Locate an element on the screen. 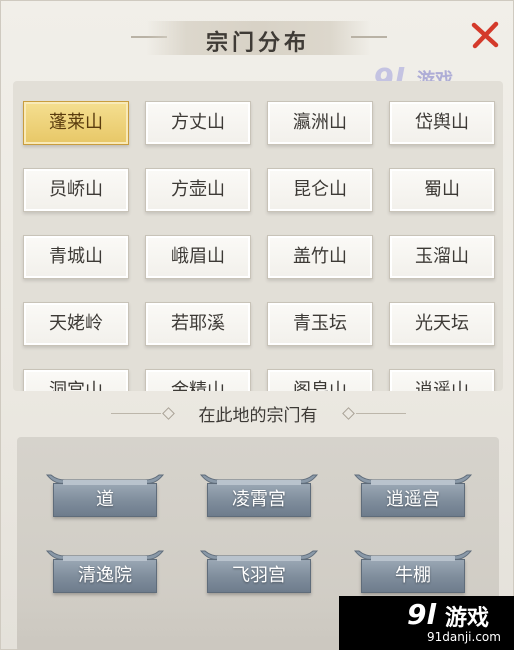 Image resolution: width=514 pixels, height=650 pixels. mountain-button: 昆仑山 is located at coordinates (320, 190).